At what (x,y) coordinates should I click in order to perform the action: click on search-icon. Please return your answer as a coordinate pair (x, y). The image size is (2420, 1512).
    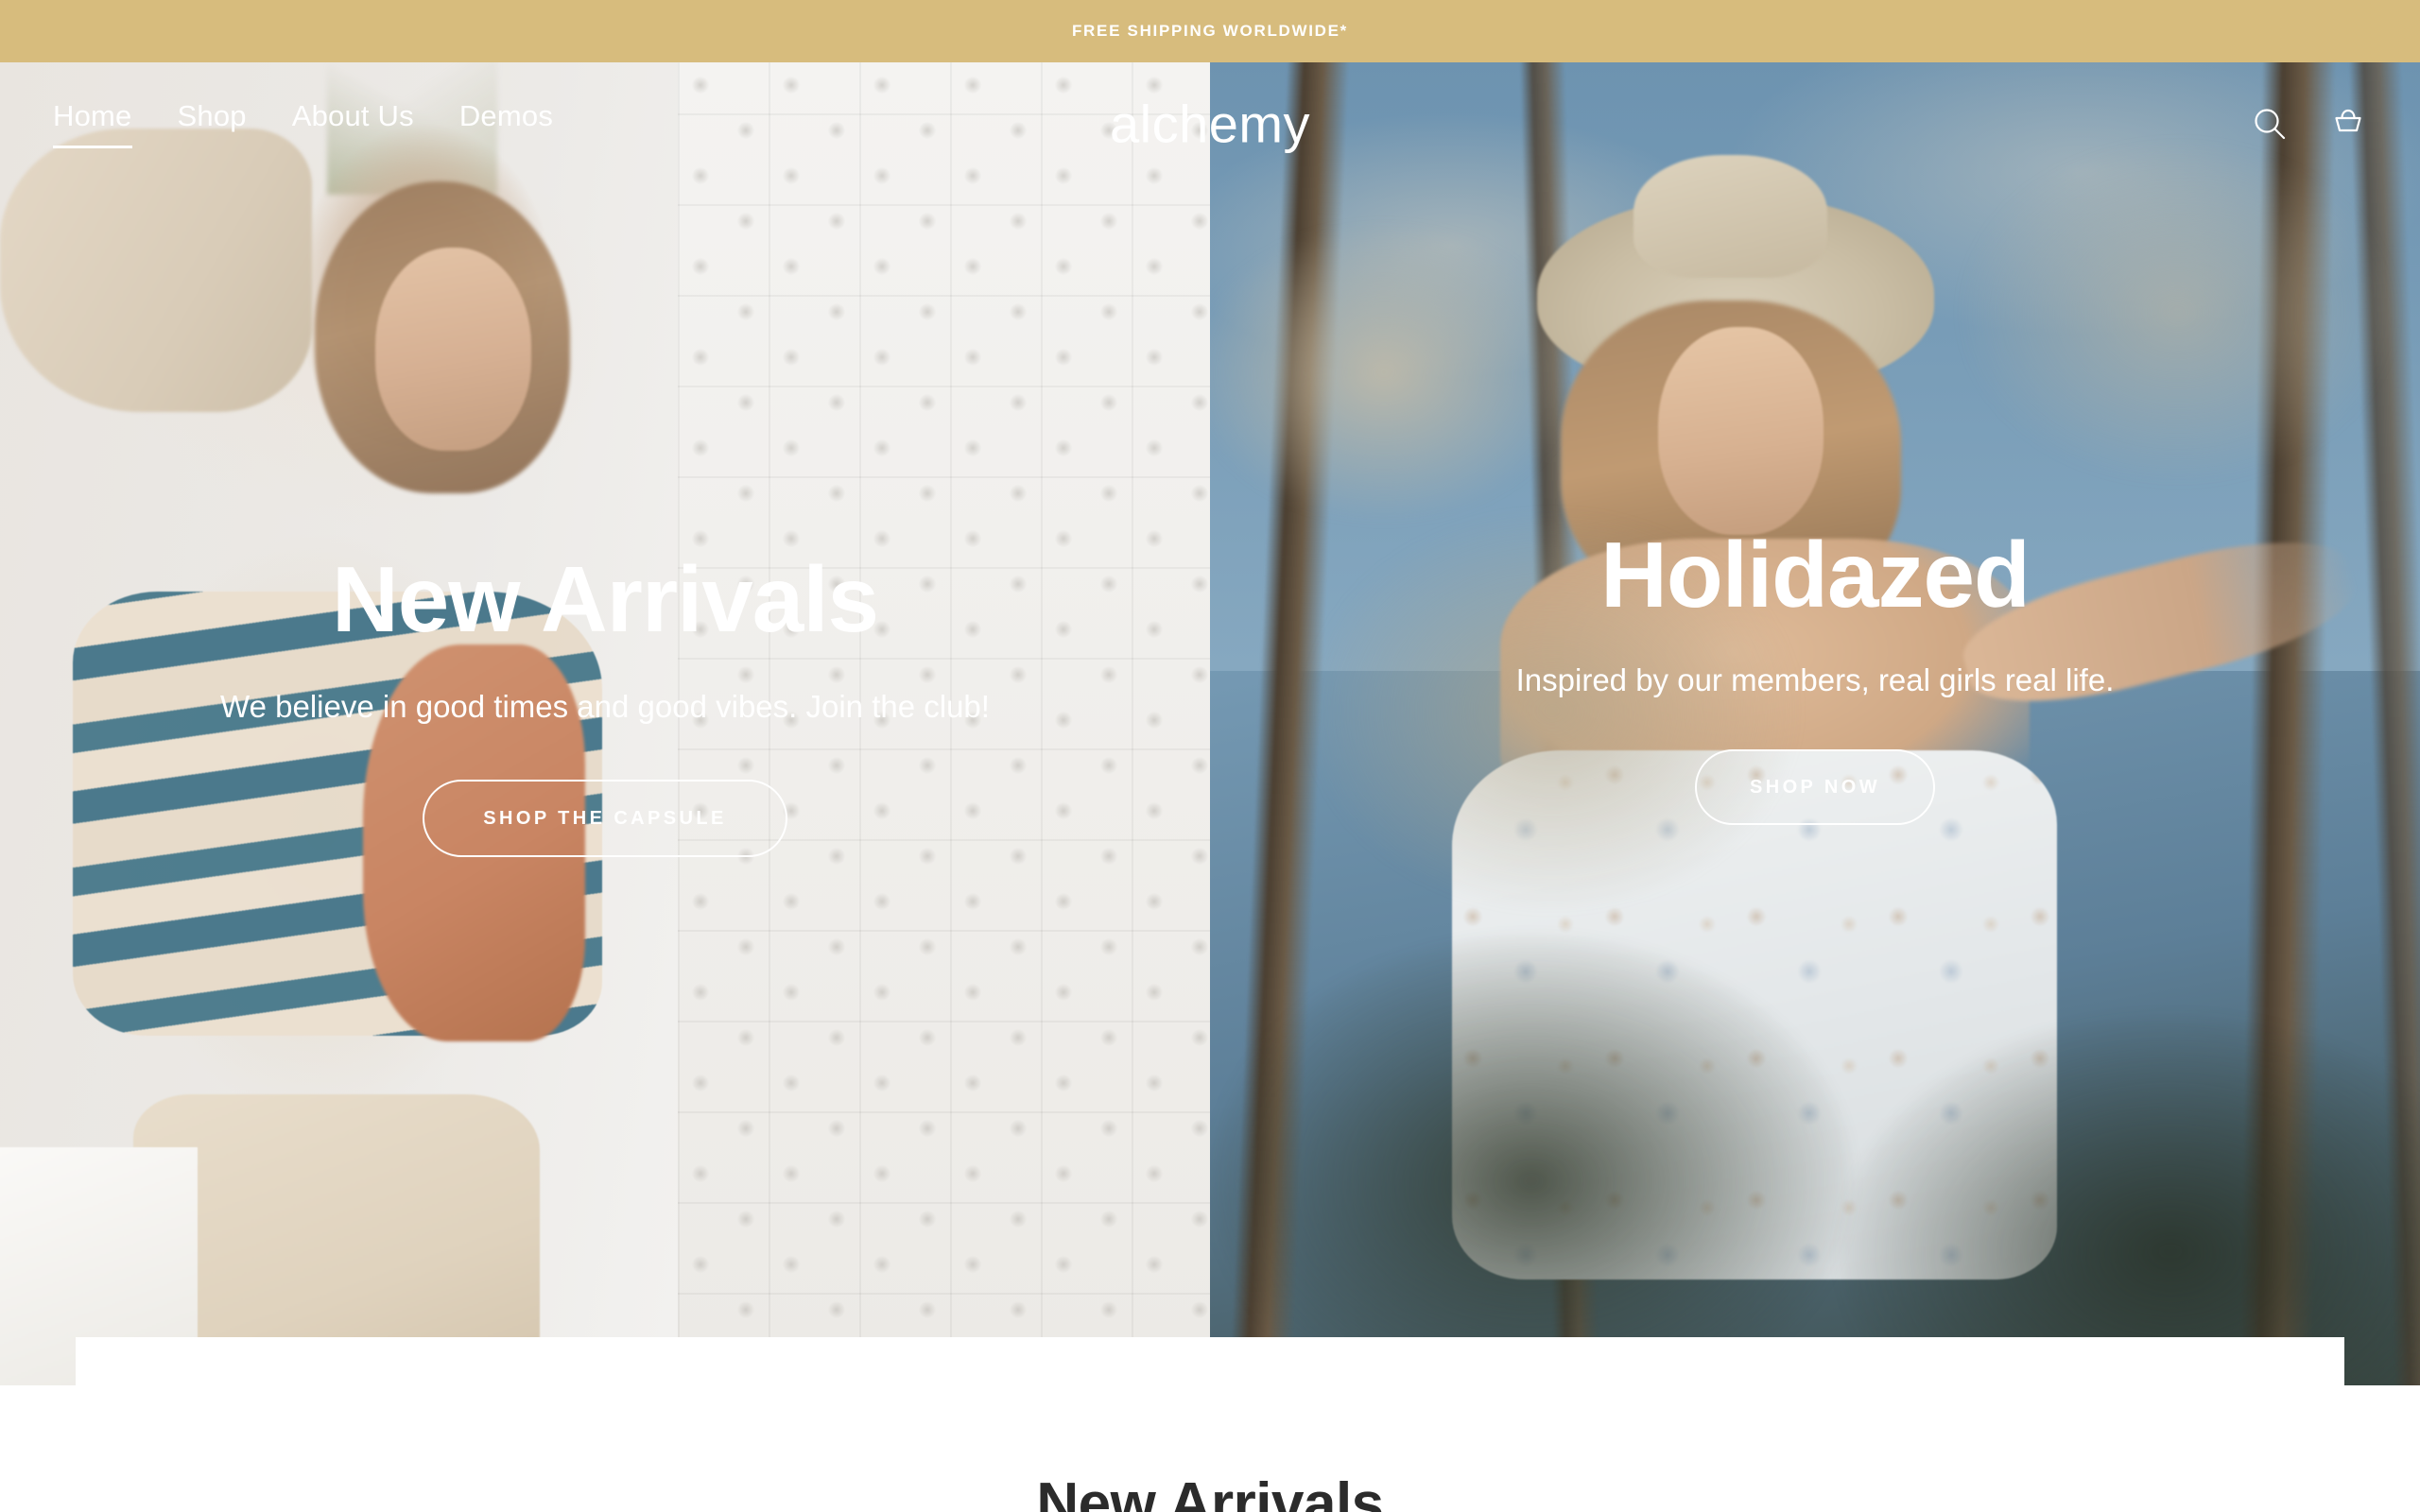
    Looking at the image, I should click on (2270, 124).